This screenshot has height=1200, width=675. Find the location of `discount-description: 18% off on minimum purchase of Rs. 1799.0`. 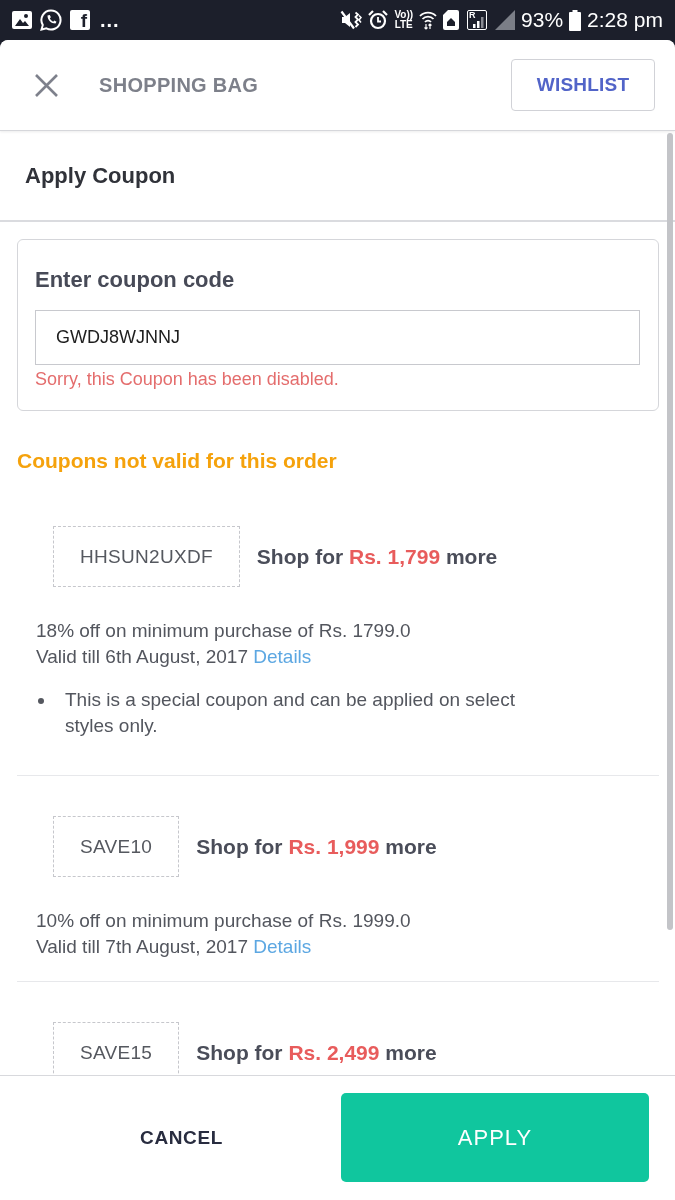

discount-description: 18% off on minimum purchase of Rs. 1799.0 is located at coordinates (224, 631).